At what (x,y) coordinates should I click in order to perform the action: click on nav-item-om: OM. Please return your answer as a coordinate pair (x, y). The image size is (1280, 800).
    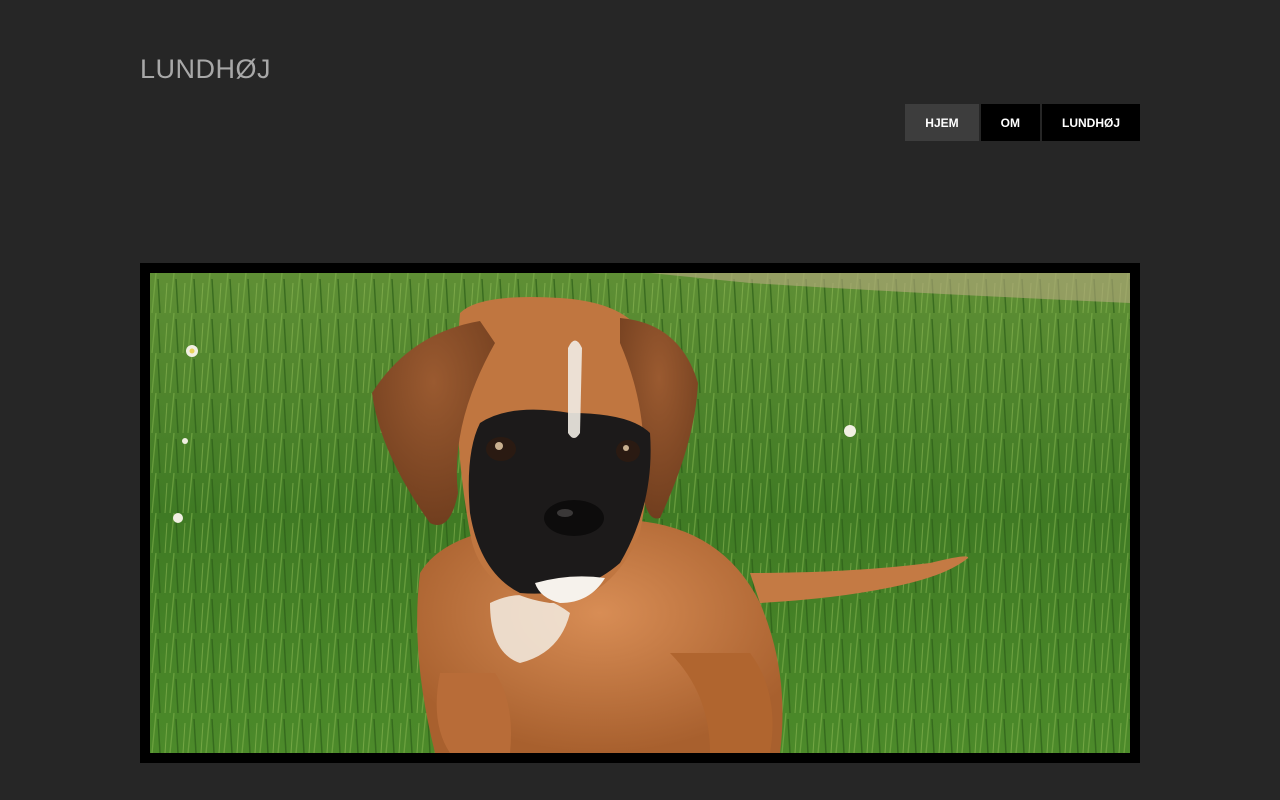
    Looking at the image, I should click on (1010, 122).